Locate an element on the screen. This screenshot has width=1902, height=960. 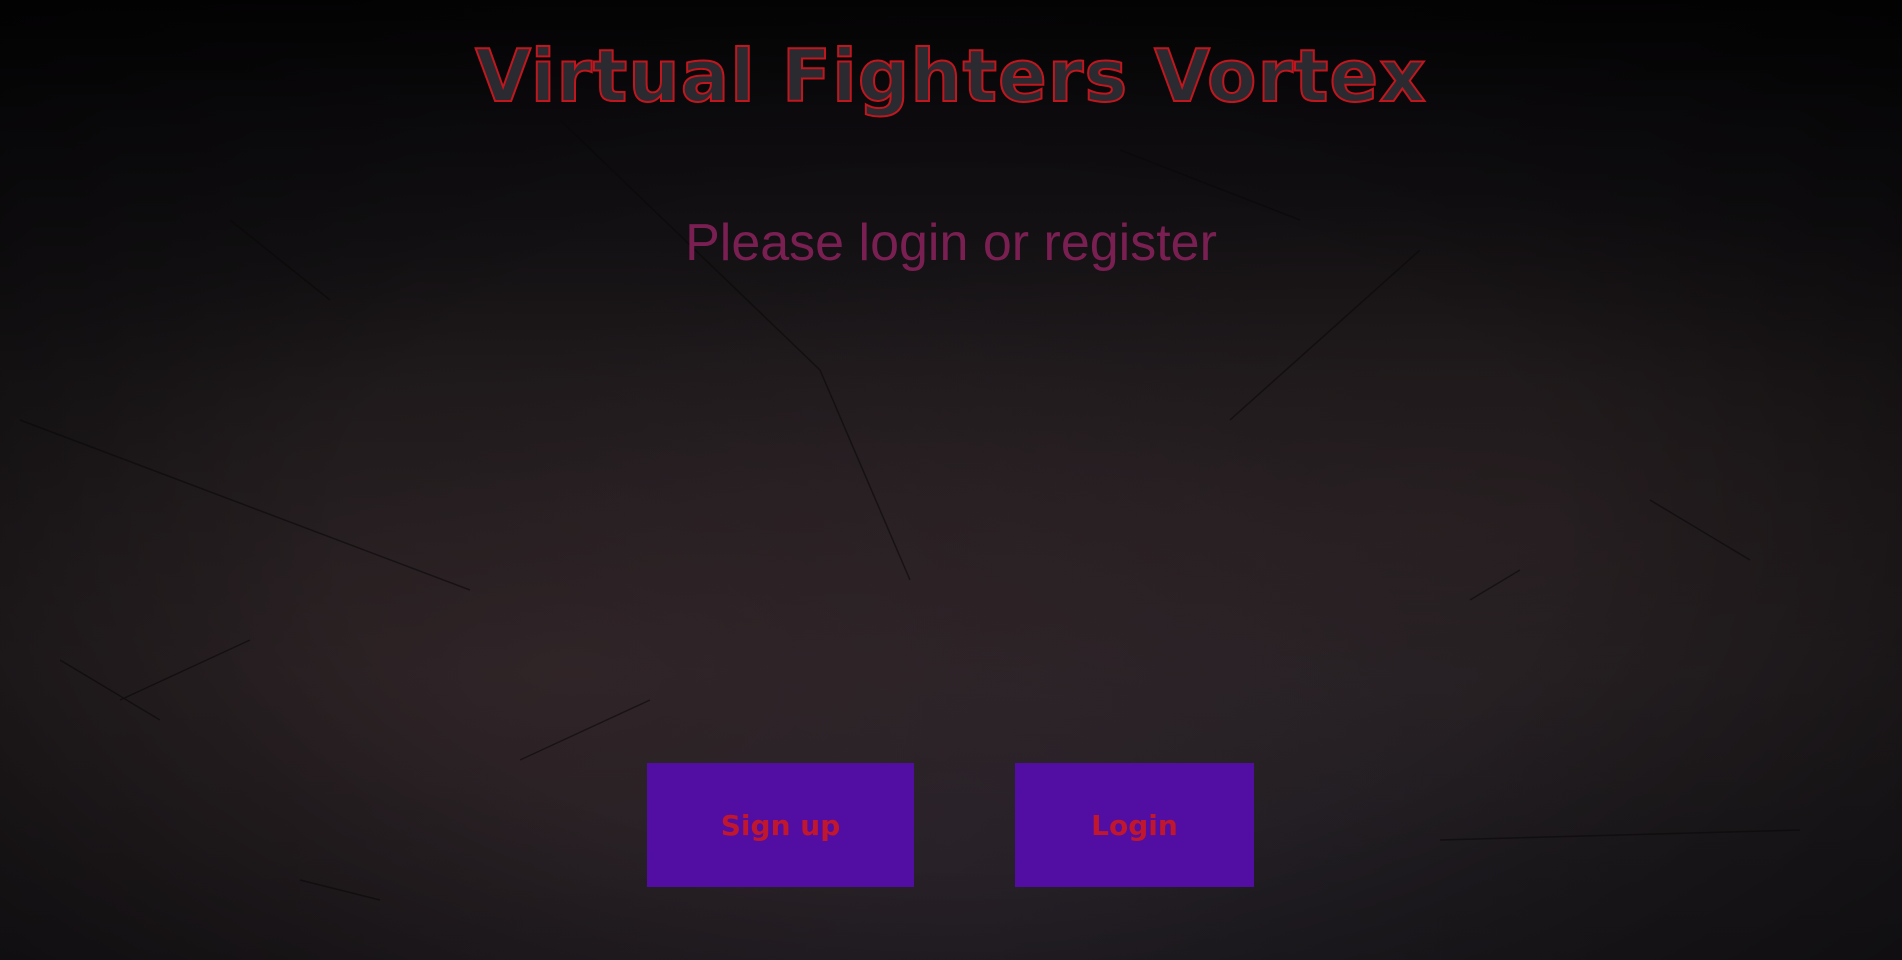
game-title: Virtual Fighters Vortex is located at coordinates (950, 76).